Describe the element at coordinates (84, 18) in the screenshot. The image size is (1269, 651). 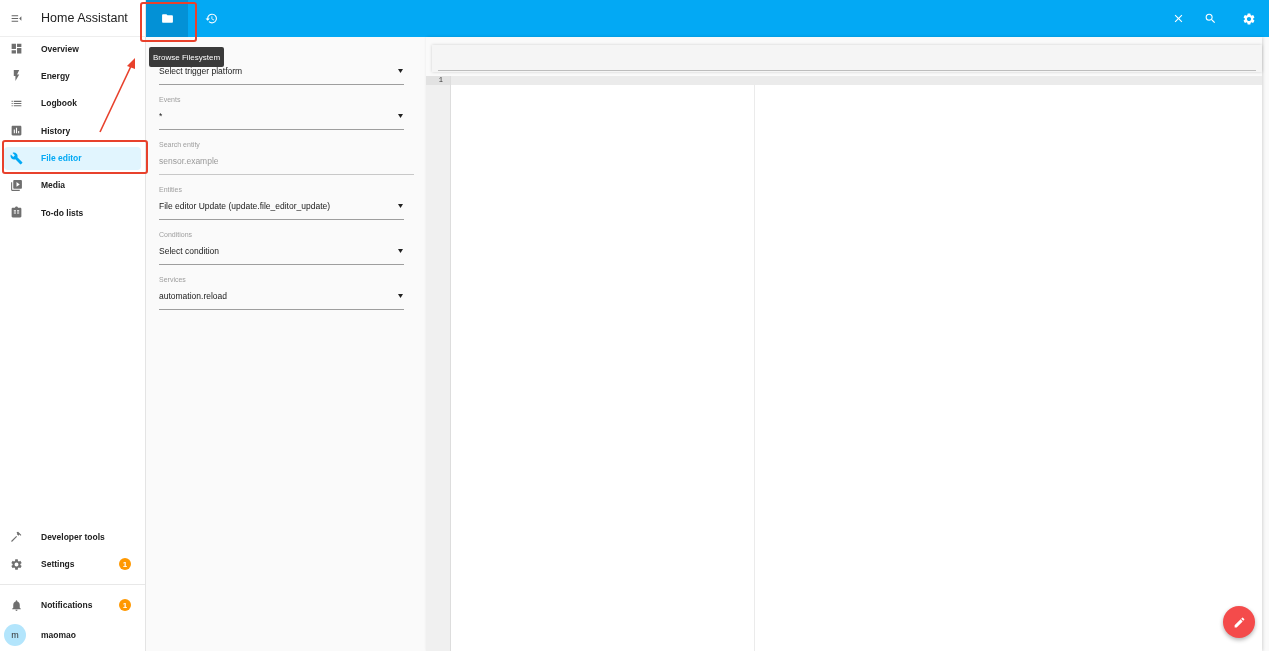
I see `app-title: Home Assistant` at that location.